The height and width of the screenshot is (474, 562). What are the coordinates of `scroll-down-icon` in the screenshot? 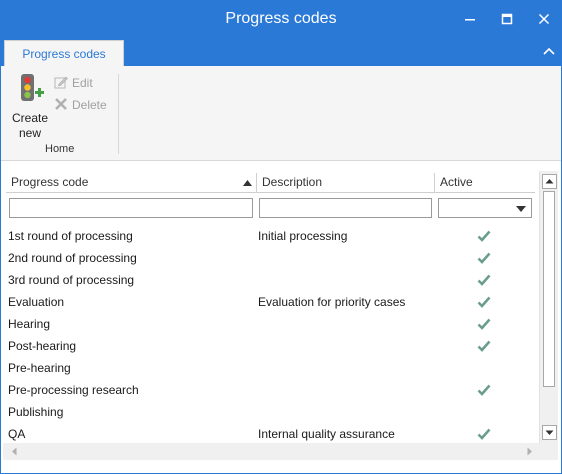 It's located at (549, 432).